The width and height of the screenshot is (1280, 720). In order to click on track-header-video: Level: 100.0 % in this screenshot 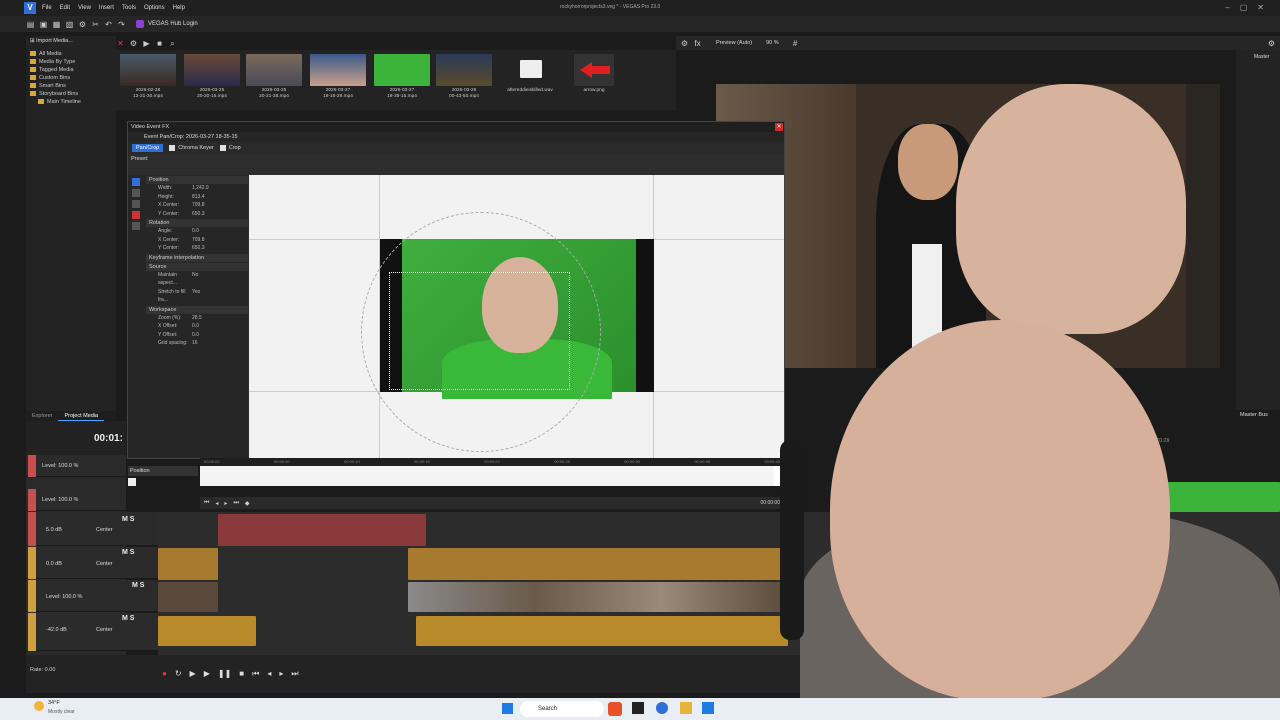, I will do `click(76, 500)`.